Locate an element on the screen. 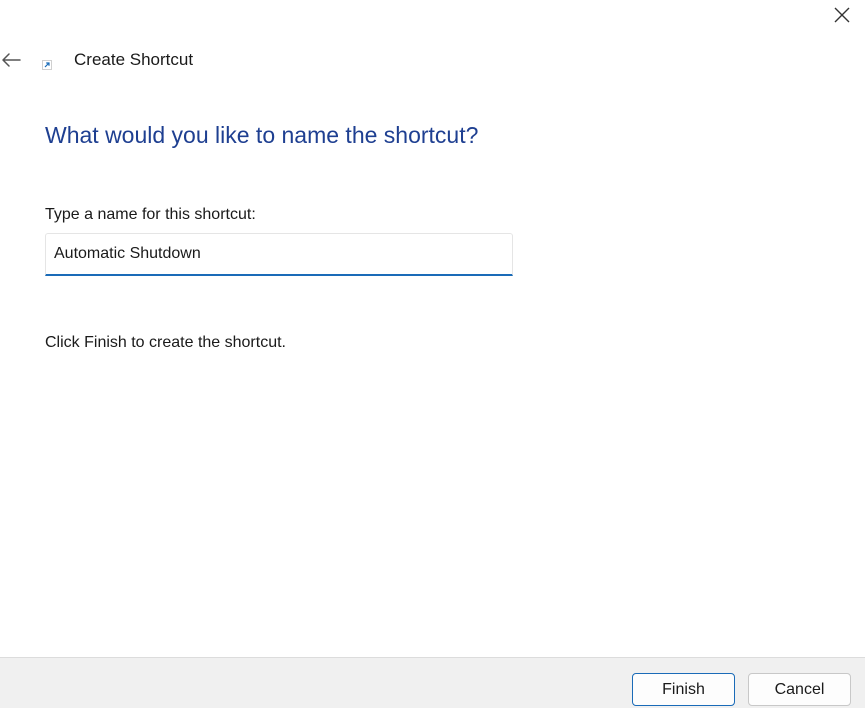 The image size is (865, 708). back-arrow-icon is located at coordinates (11, 60).